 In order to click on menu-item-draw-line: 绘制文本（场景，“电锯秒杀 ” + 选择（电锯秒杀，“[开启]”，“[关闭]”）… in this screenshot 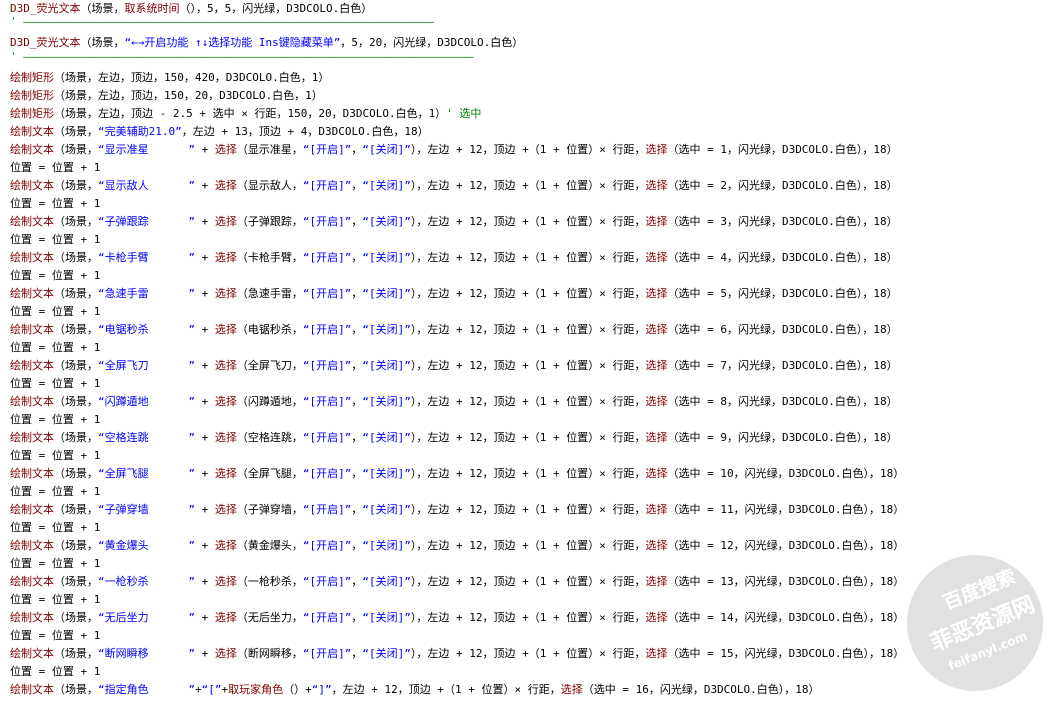, I will do `click(536, 330)`.